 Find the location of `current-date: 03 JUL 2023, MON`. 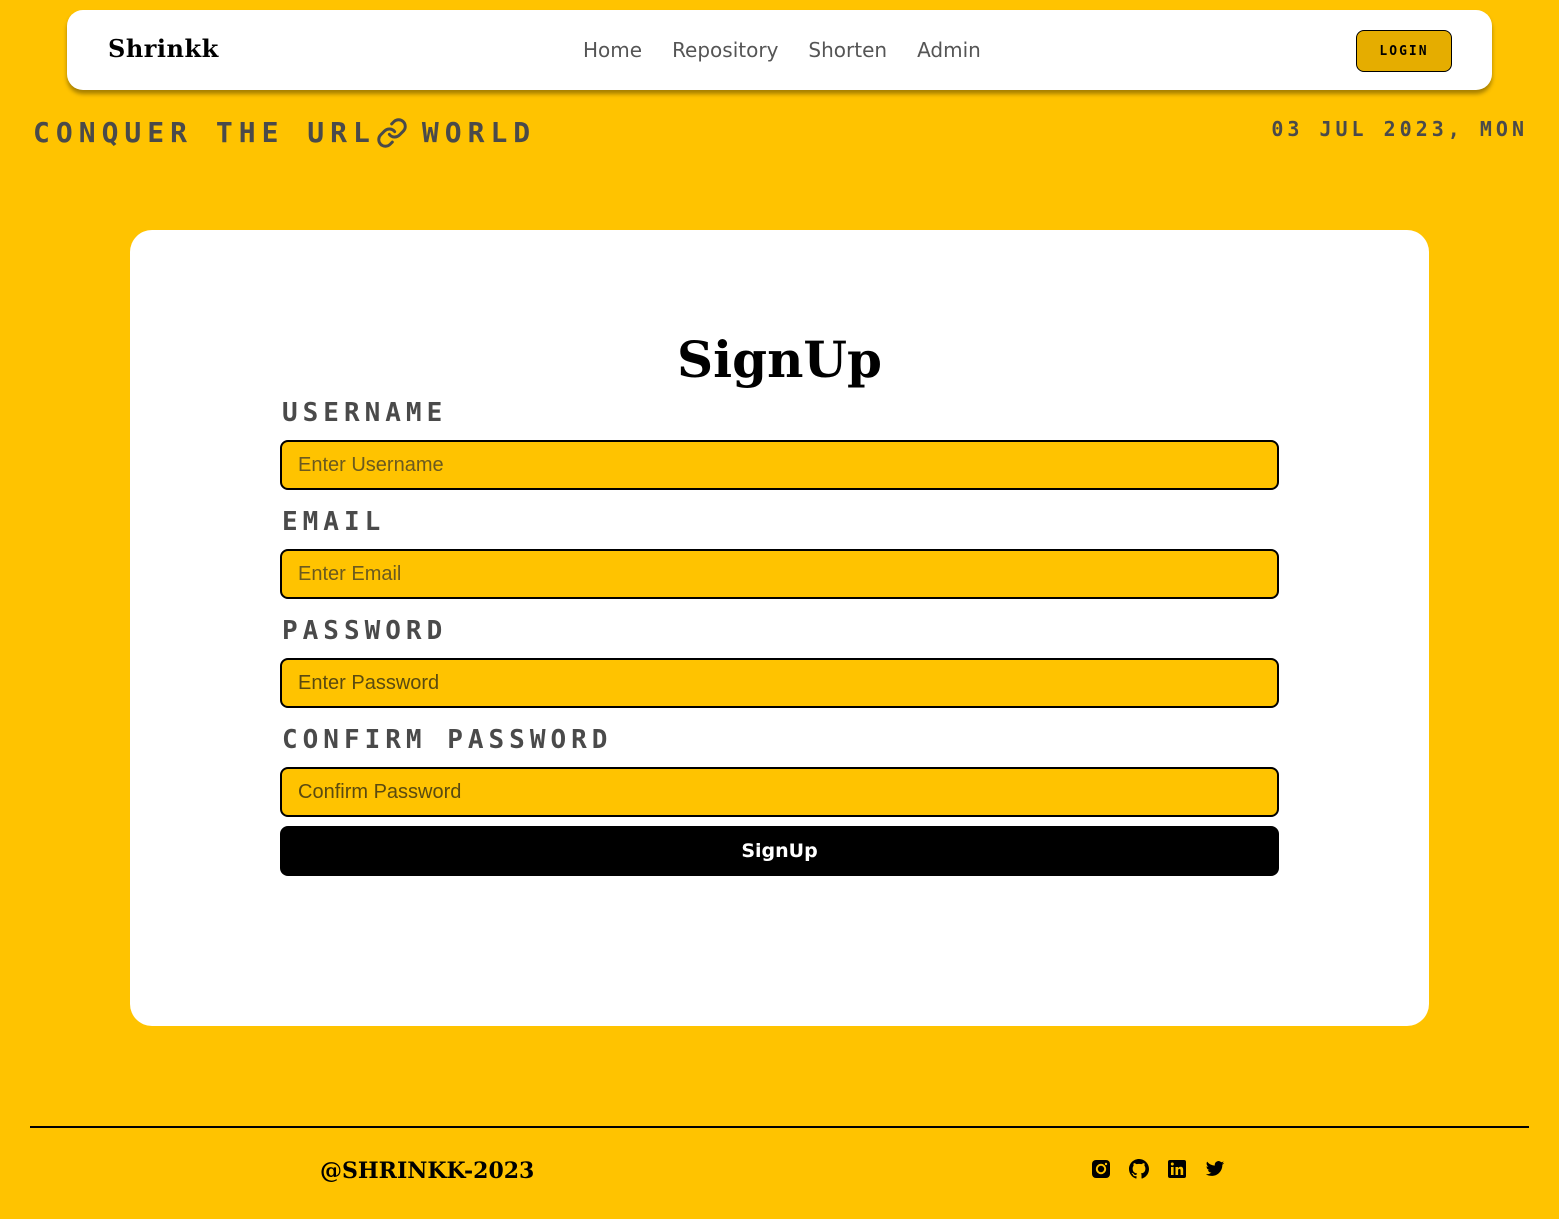

current-date: 03 JUL 2023, MON is located at coordinates (1399, 129).